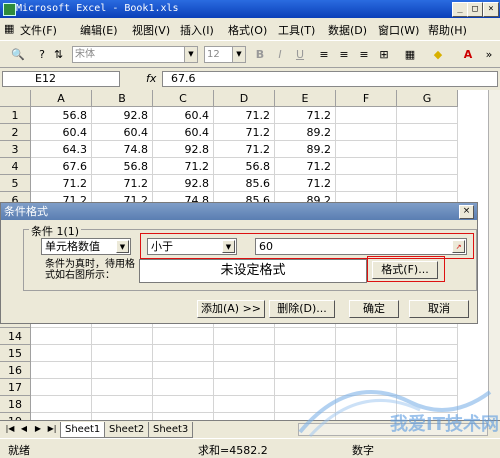  I want to click on cell-b2: 60.4, so click(122, 132).